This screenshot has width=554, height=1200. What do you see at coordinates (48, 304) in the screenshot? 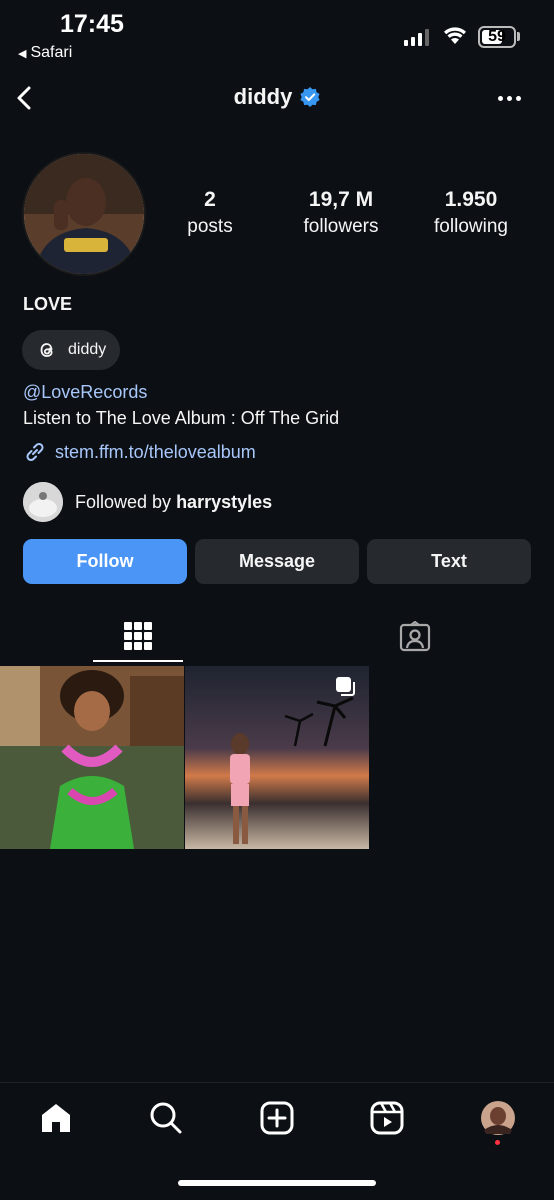
I see `profile-full-name: LOVE` at bounding box center [48, 304].